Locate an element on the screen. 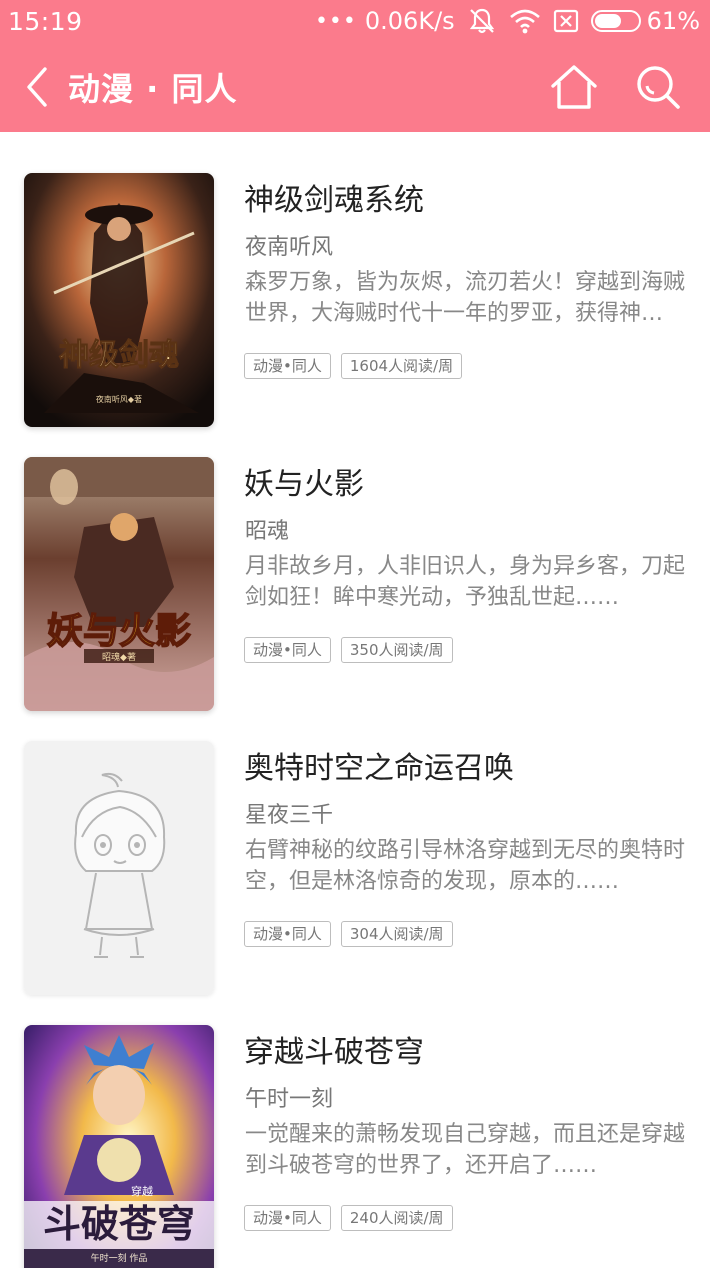  search-icon is located at coordinates (658, 87).